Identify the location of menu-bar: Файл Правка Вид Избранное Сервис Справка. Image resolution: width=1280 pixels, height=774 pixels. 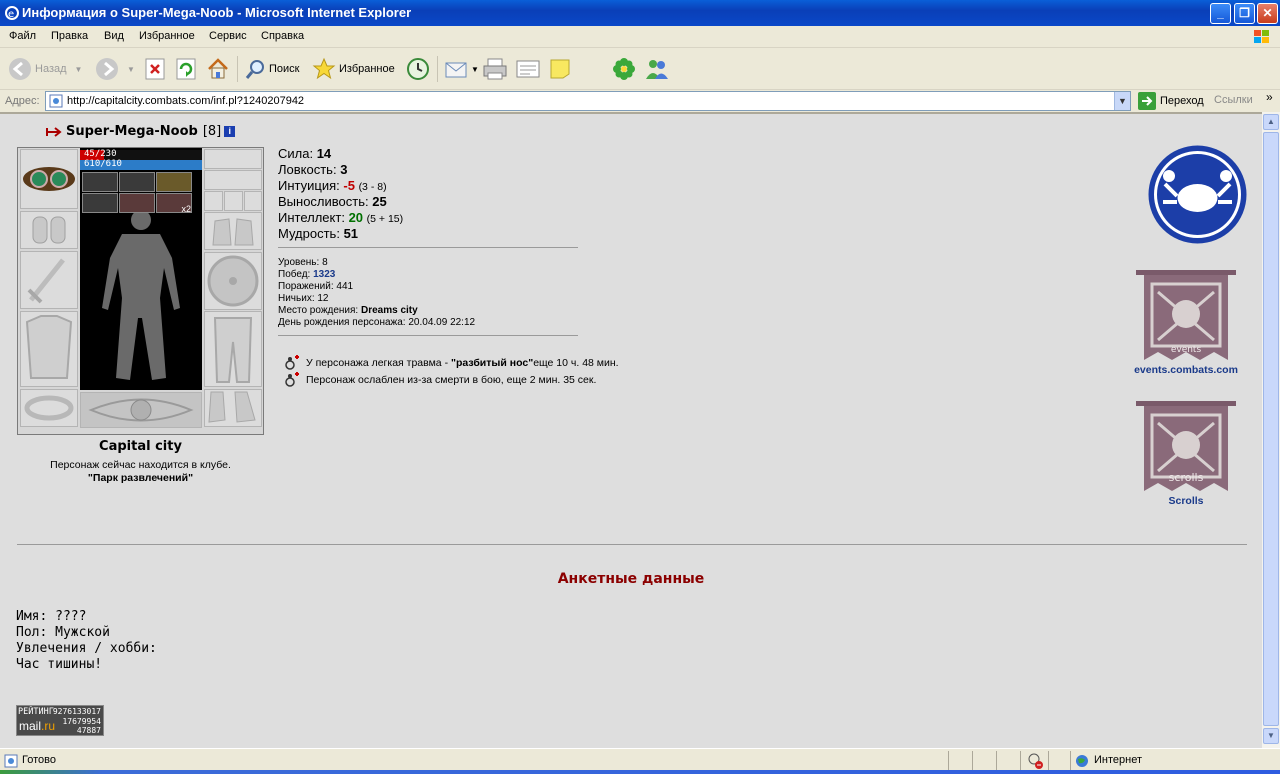
(640, 37).